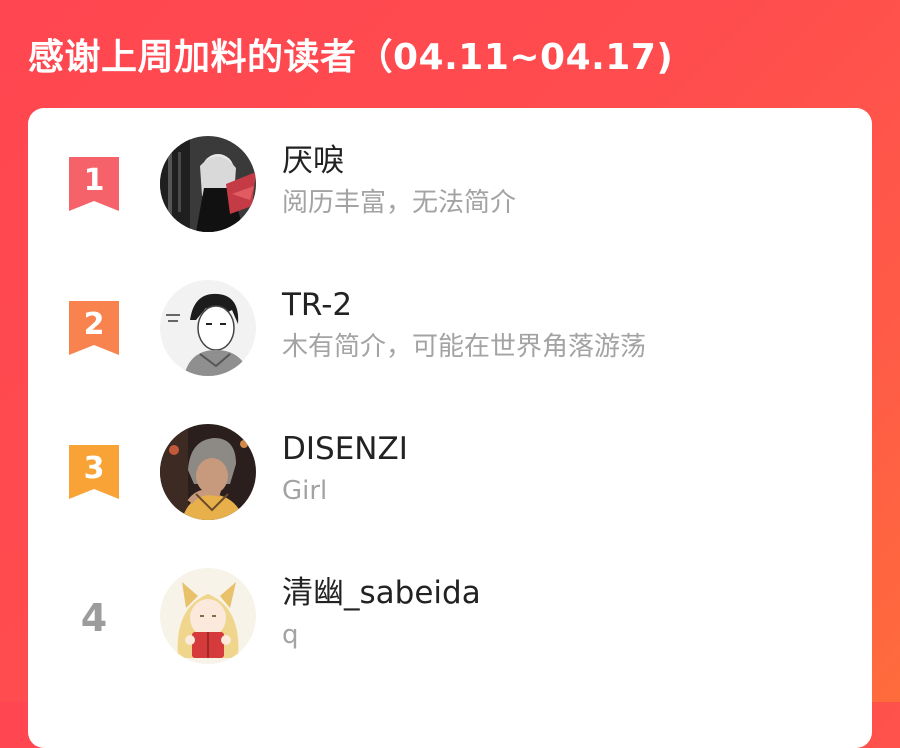  I want to click on rank-number: 2, so click(94, 324).